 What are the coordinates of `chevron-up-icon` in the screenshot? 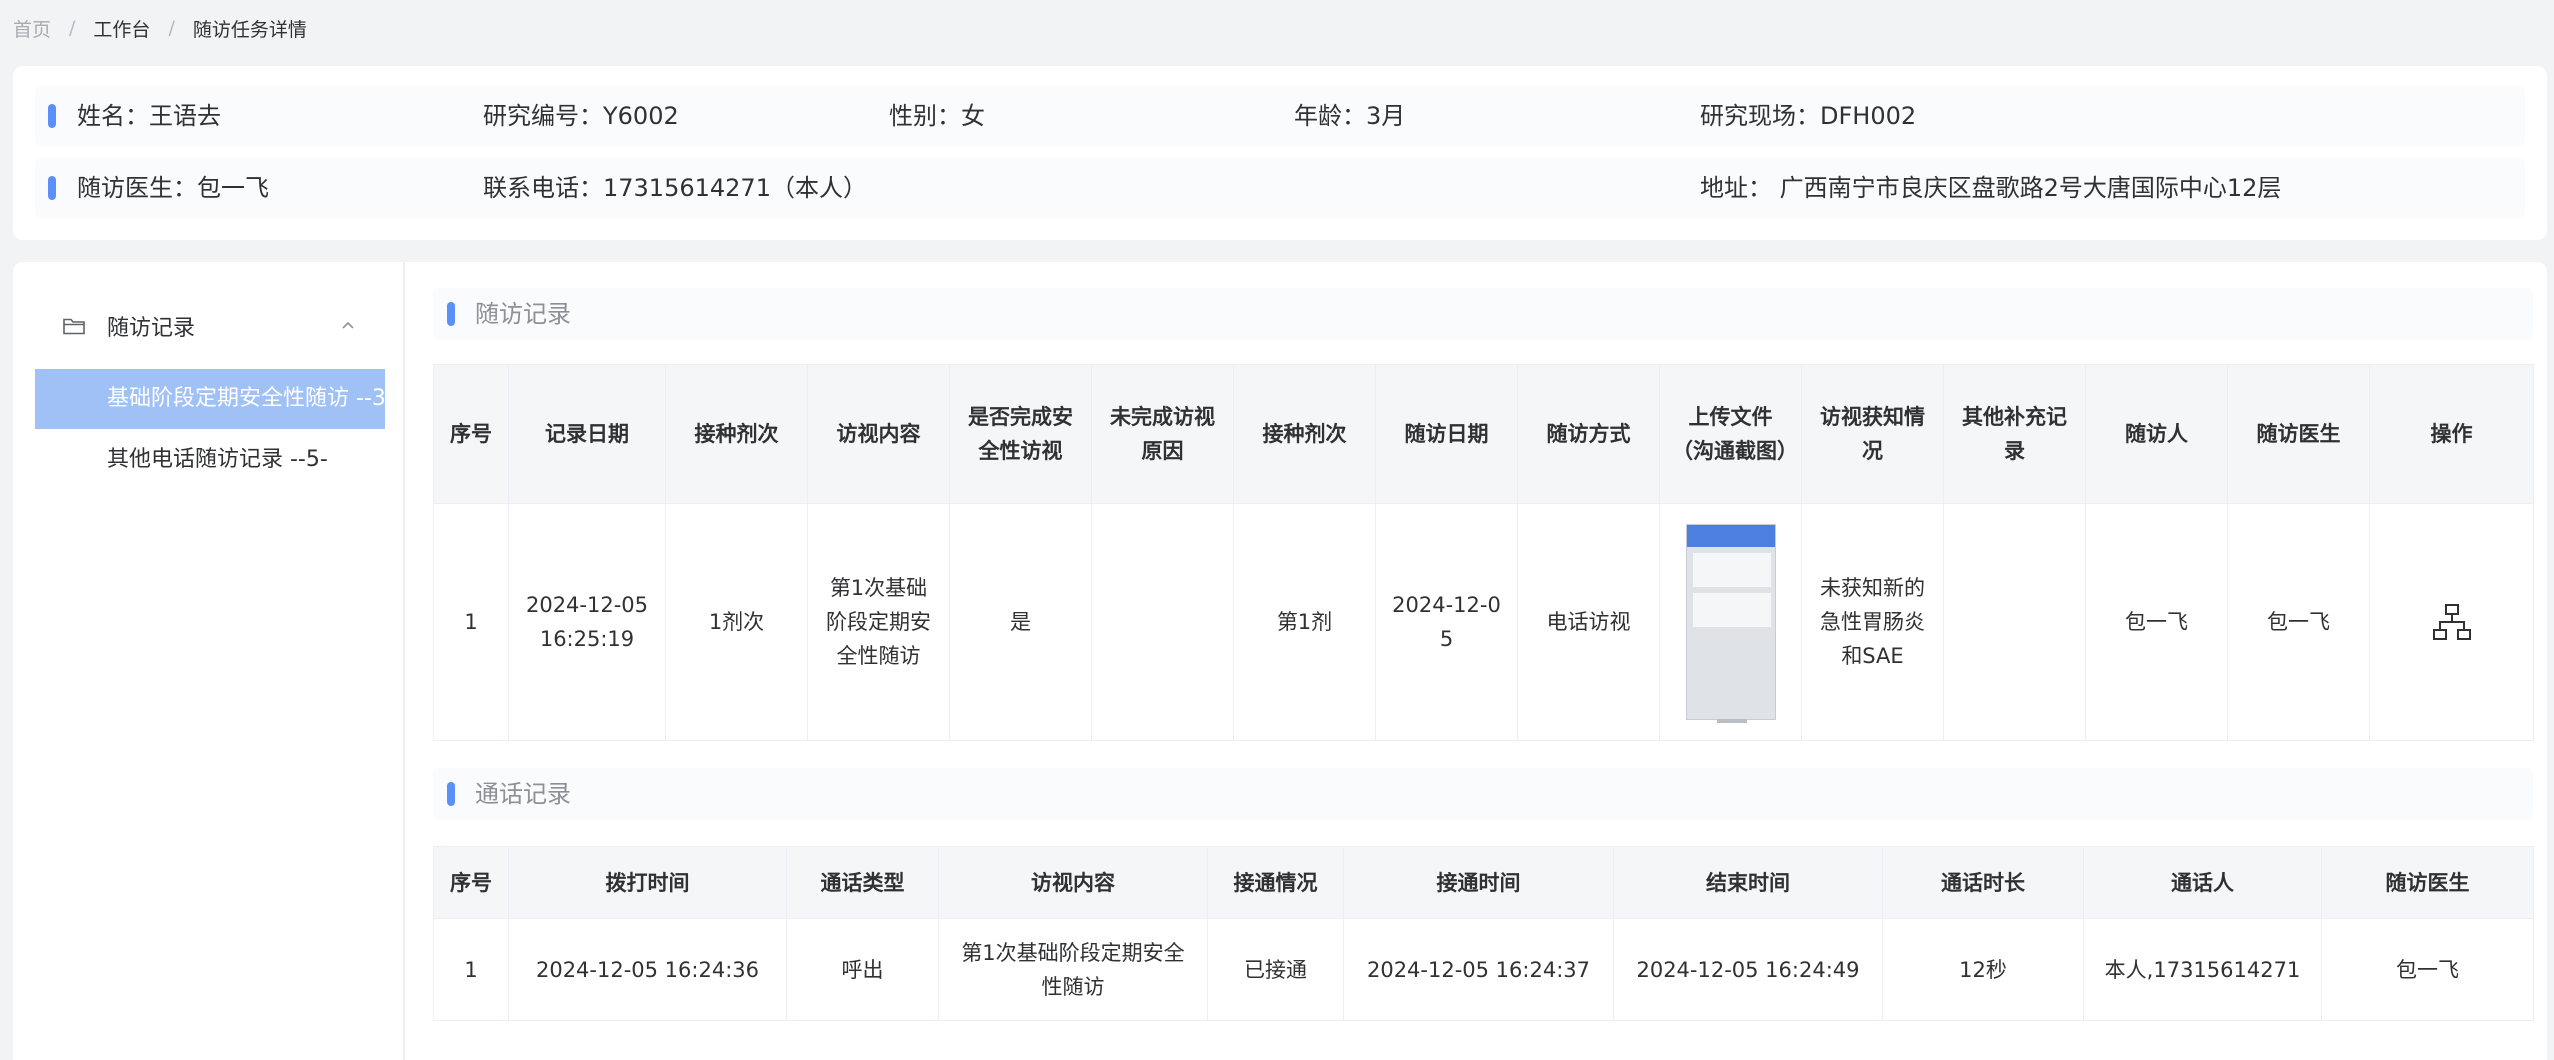 It's located at (348, 325).